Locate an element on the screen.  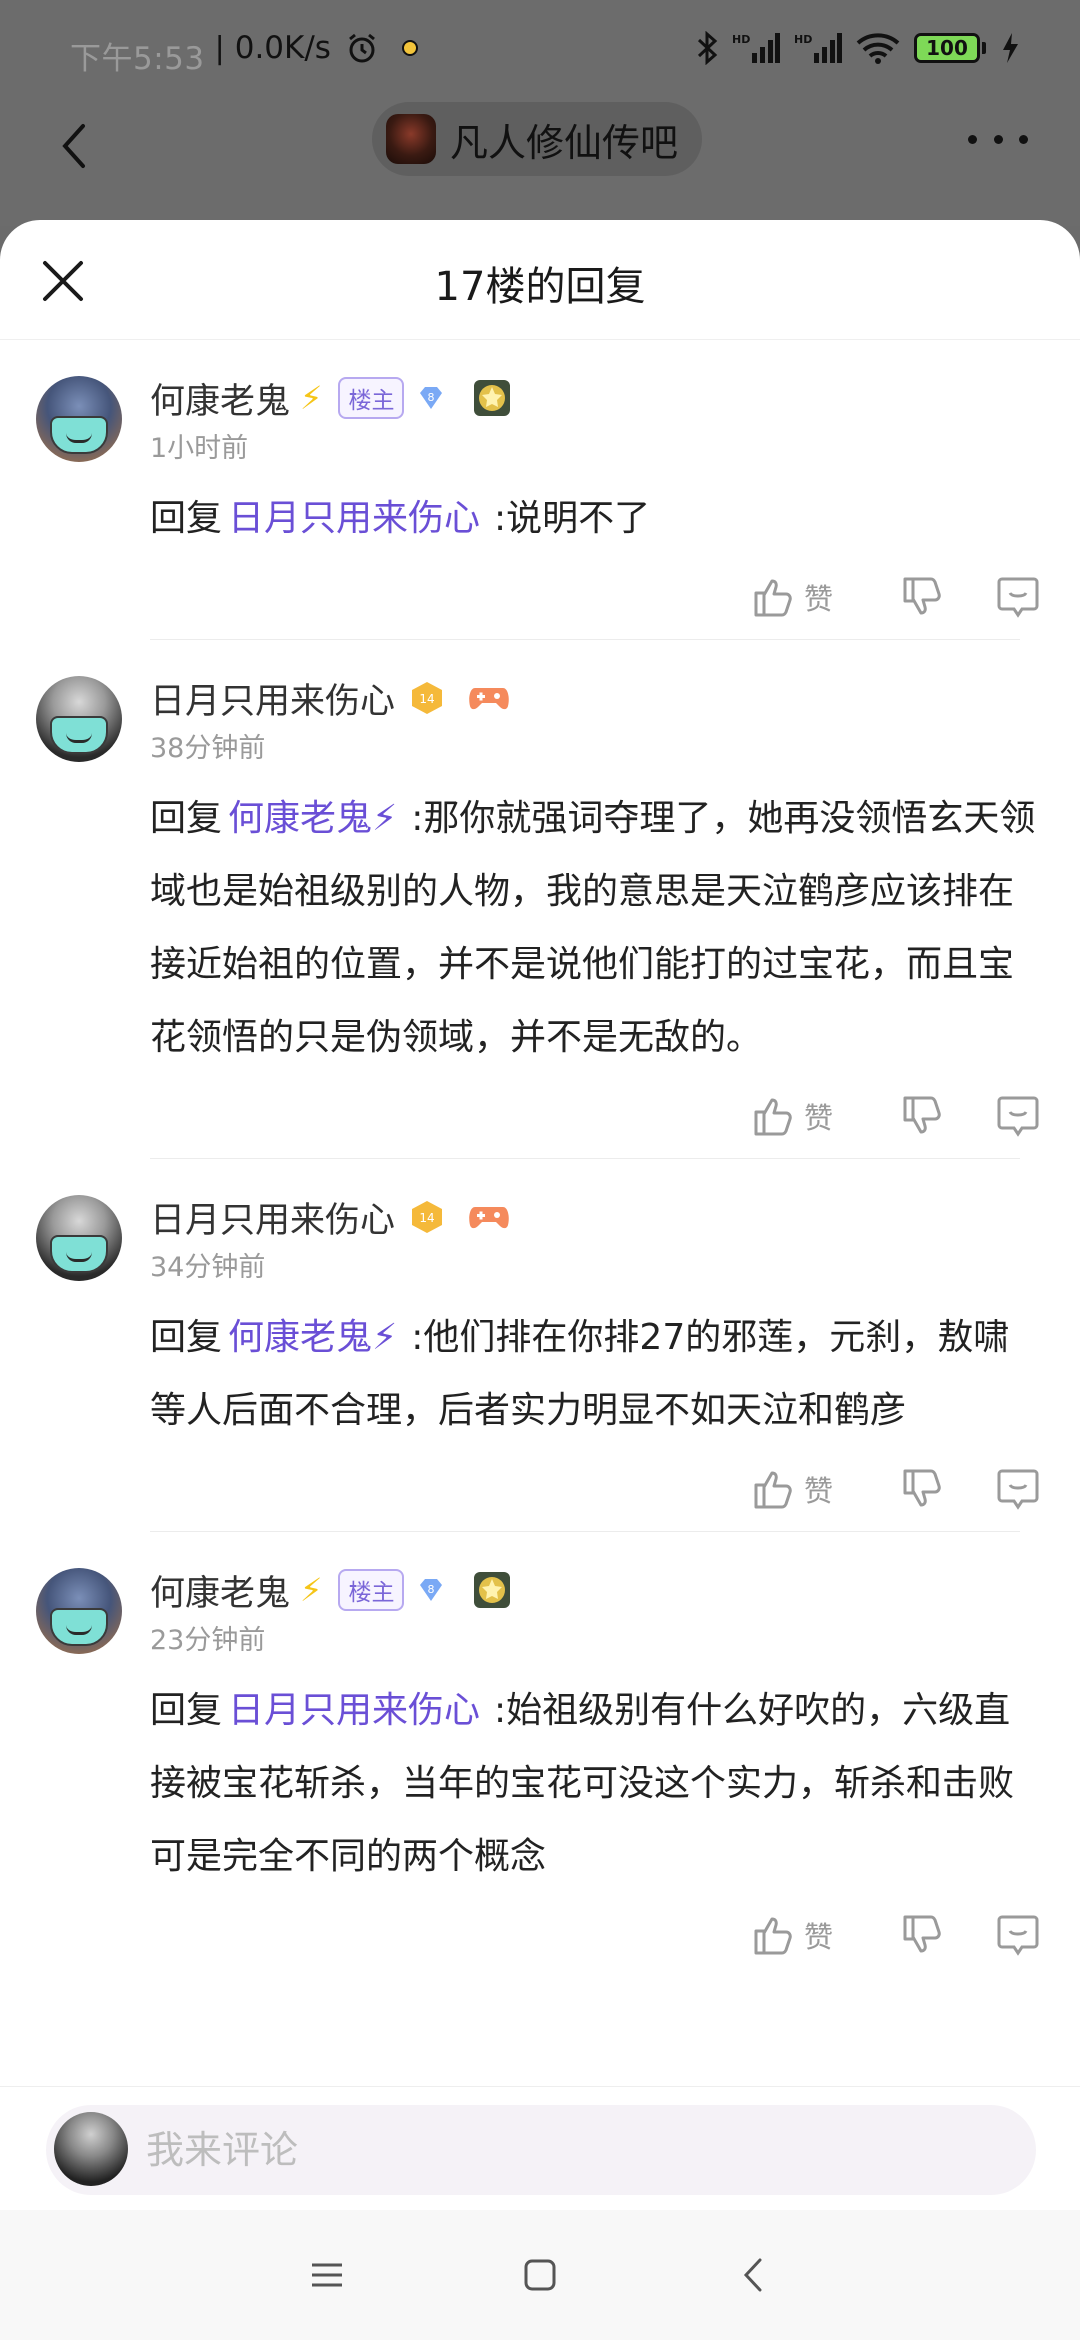
back-button is located at coordinates (74, 146).